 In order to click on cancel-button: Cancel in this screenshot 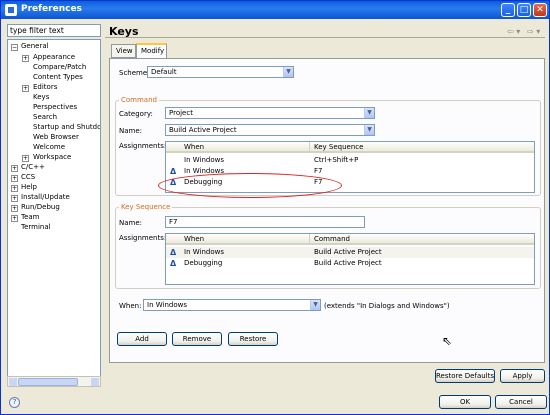, I will do `click(521, 402)`.